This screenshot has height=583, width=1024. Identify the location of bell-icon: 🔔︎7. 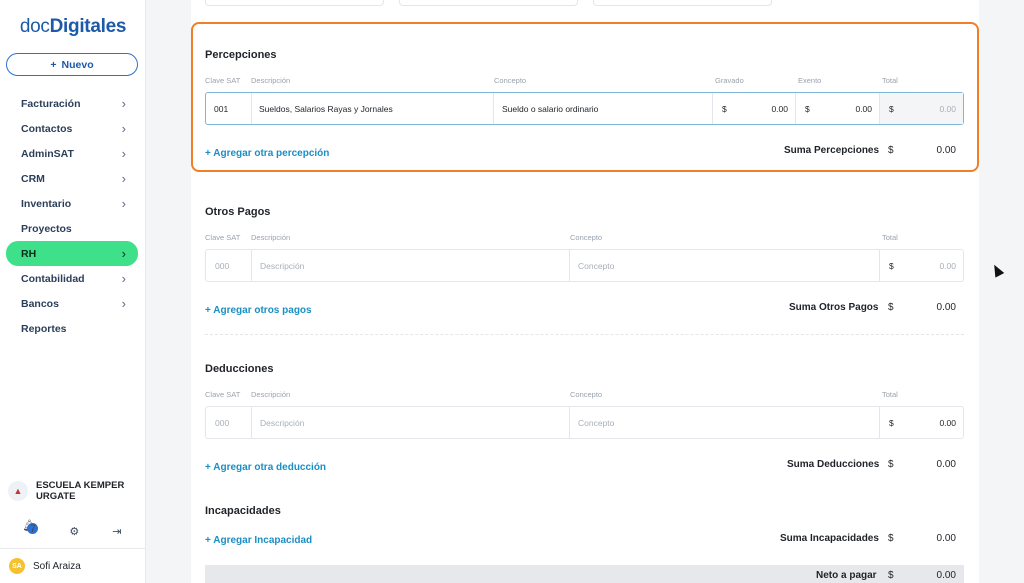
(30, 531).